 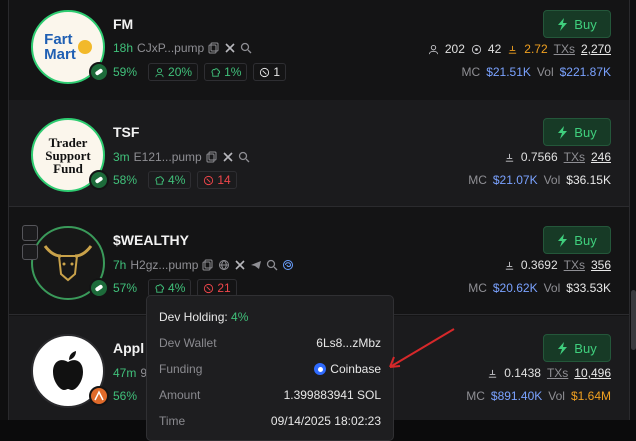 What do you see at coordinates (30, 233) in the screenshot?
I see `hide-icon` at bounding box center [30, 233].